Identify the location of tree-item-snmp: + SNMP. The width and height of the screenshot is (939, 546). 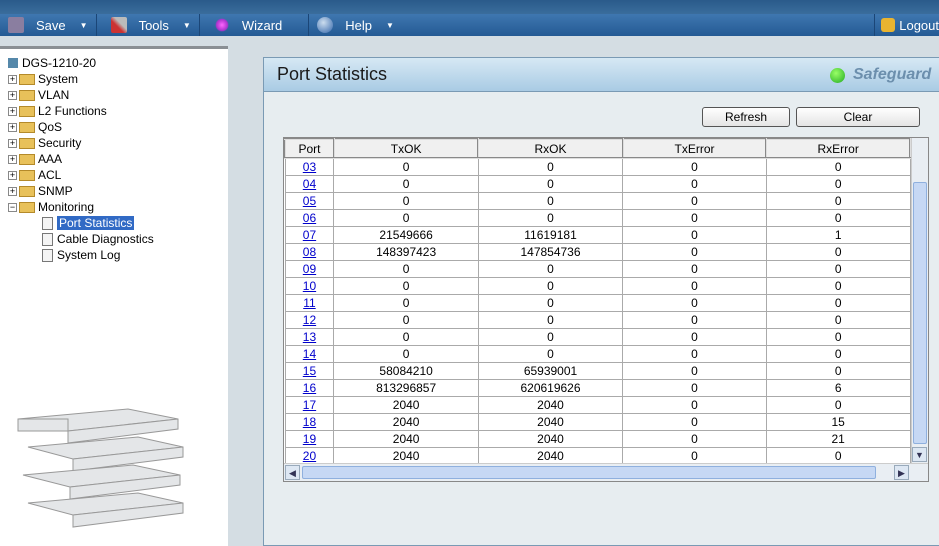
(81, 191).